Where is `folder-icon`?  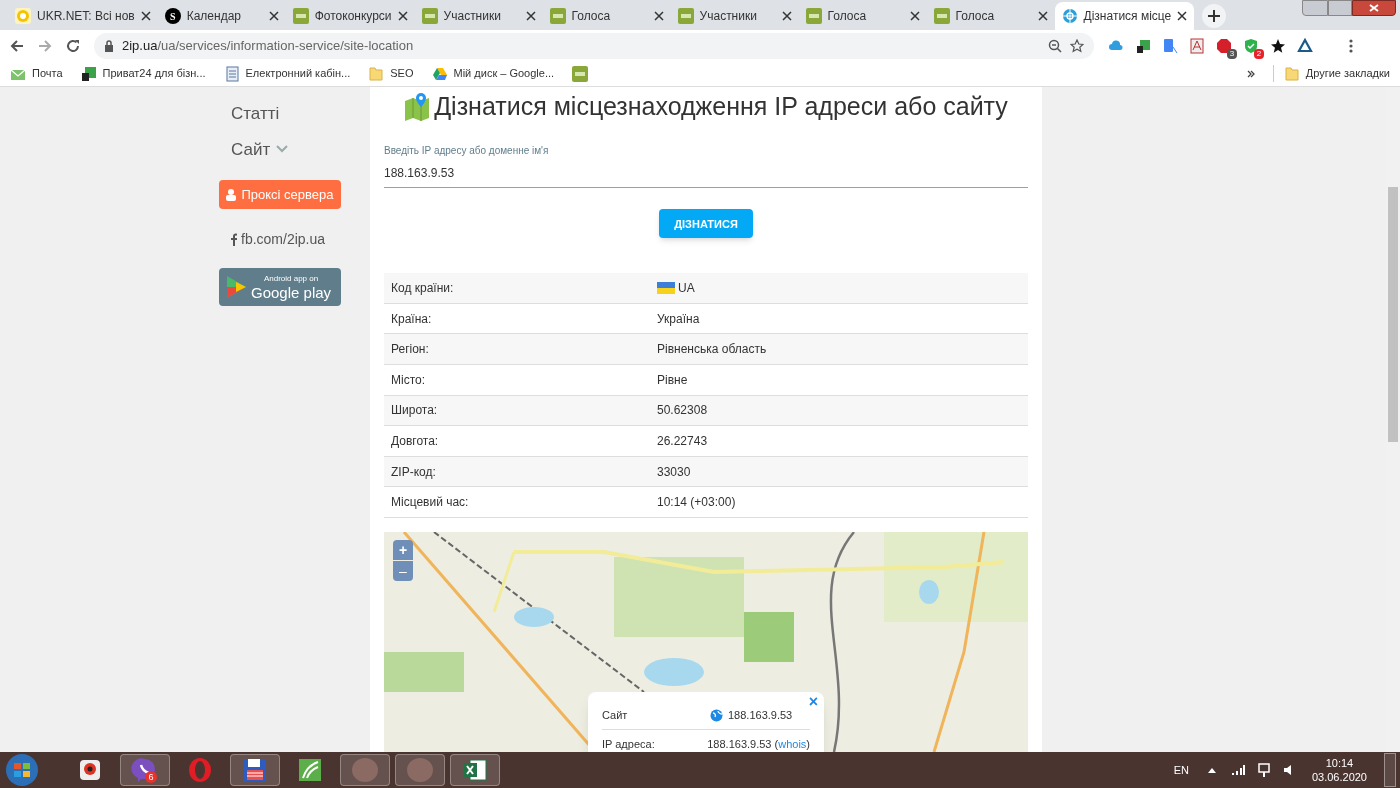
folder-icon is located at coordinates (1291, 73).